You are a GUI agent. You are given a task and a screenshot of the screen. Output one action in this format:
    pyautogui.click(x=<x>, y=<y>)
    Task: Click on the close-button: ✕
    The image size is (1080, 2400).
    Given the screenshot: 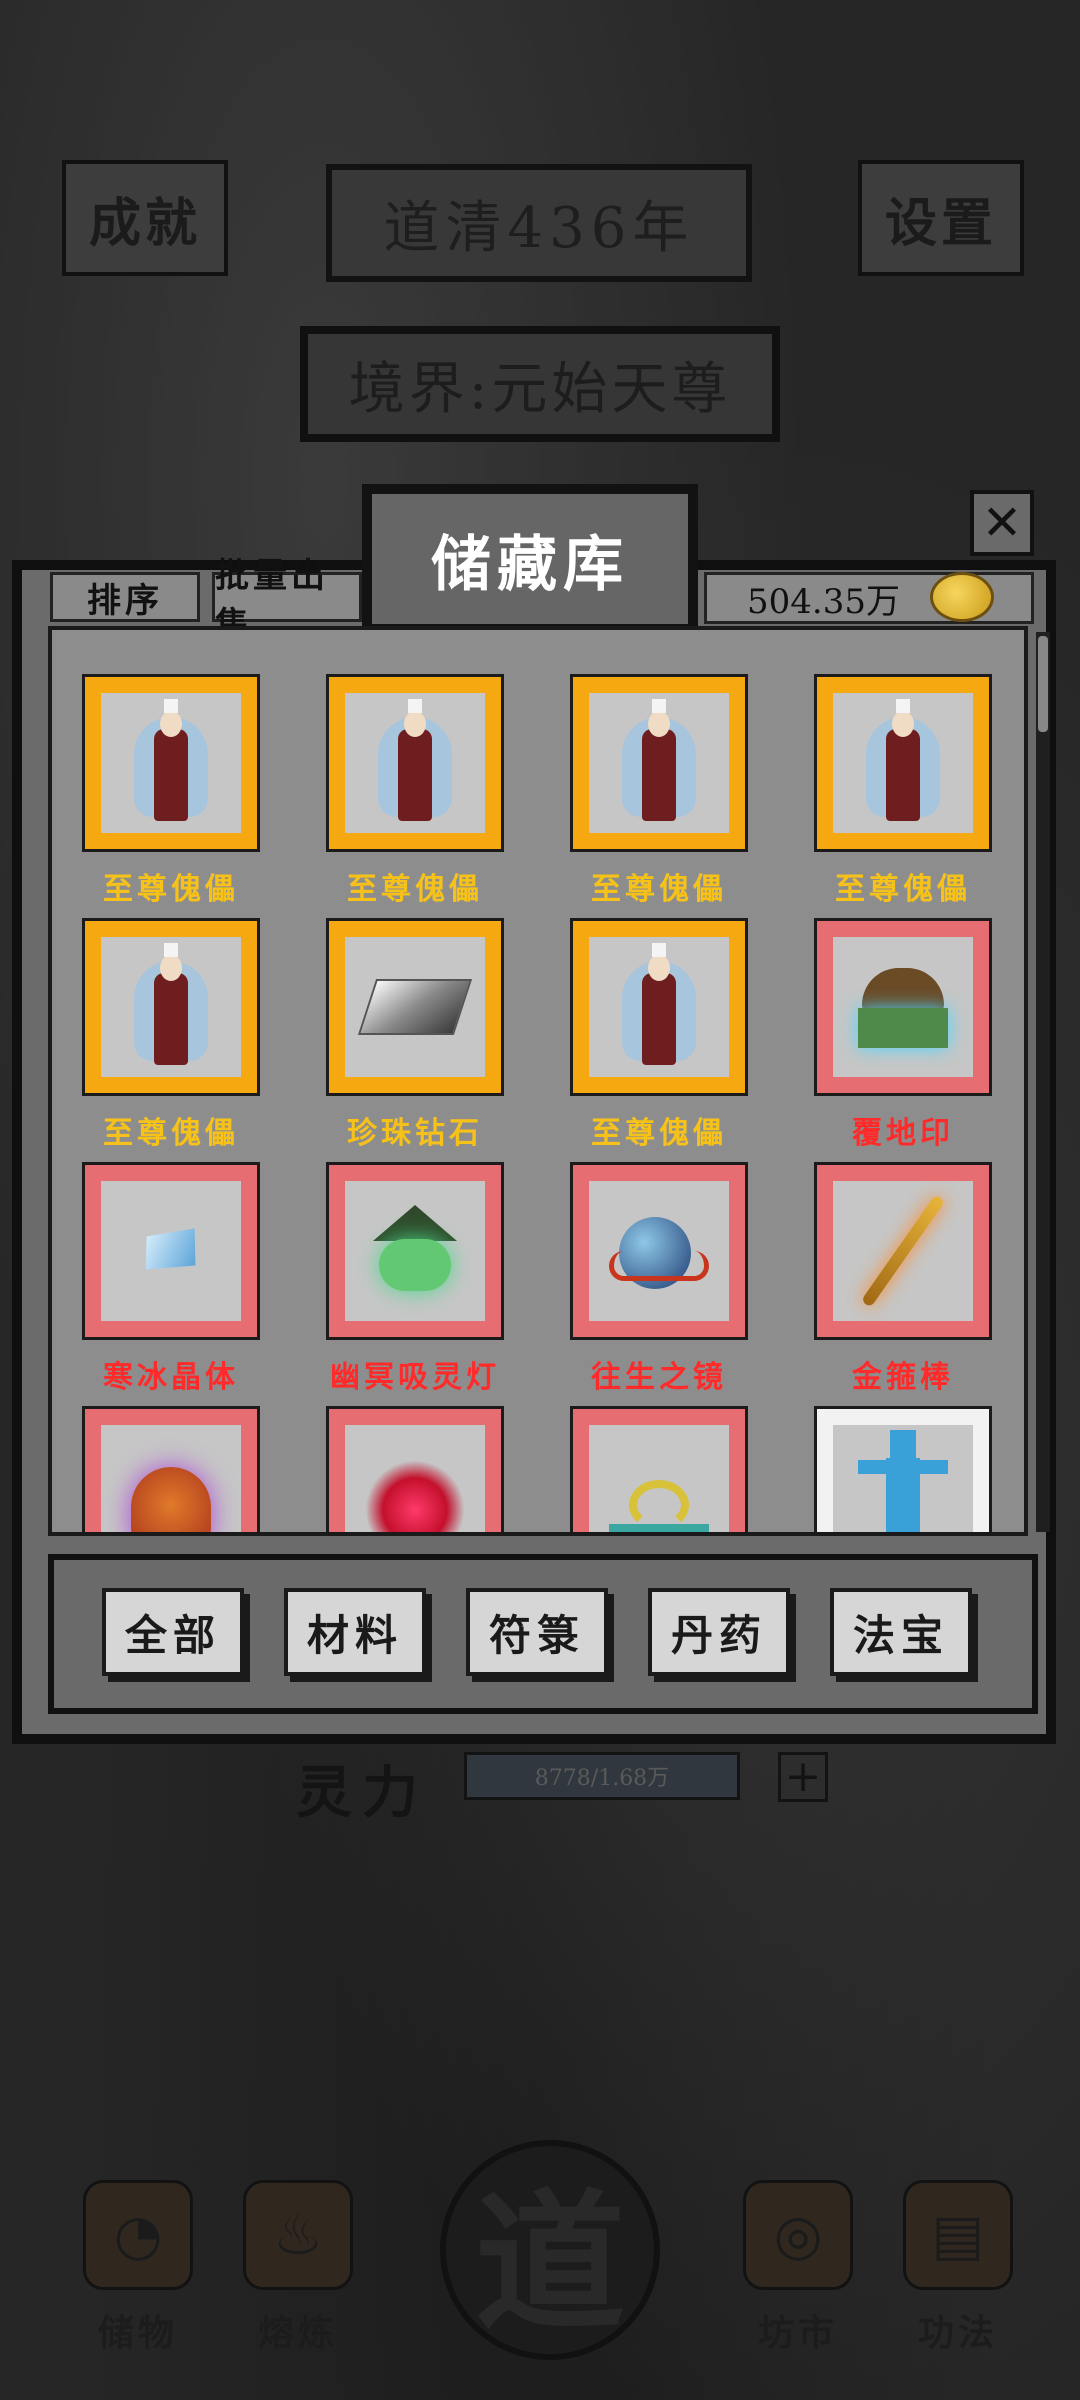 What is the action you would take?
    pyautogui.click(x=1002, y=523)
    